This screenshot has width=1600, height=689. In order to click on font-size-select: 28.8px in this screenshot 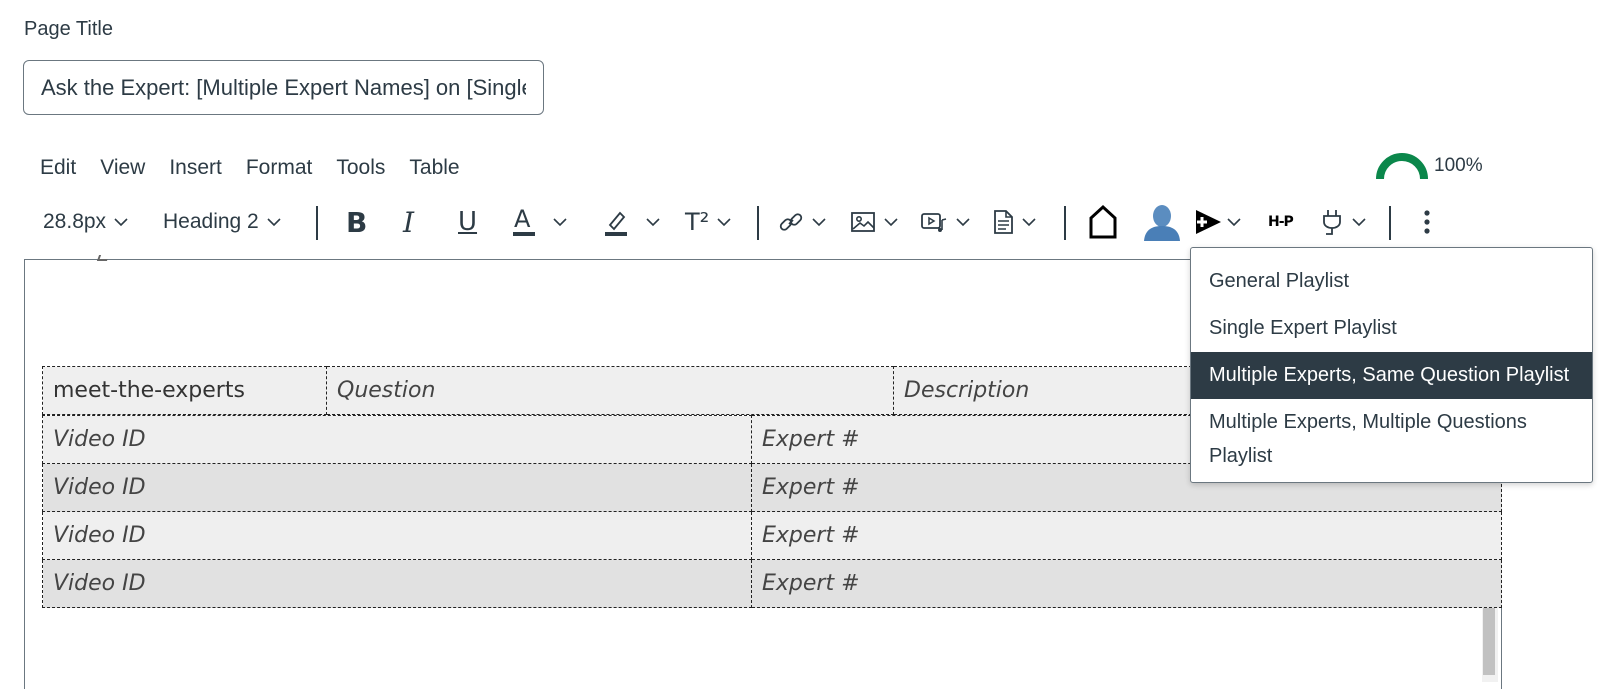, I will do `click(85, 222)`.